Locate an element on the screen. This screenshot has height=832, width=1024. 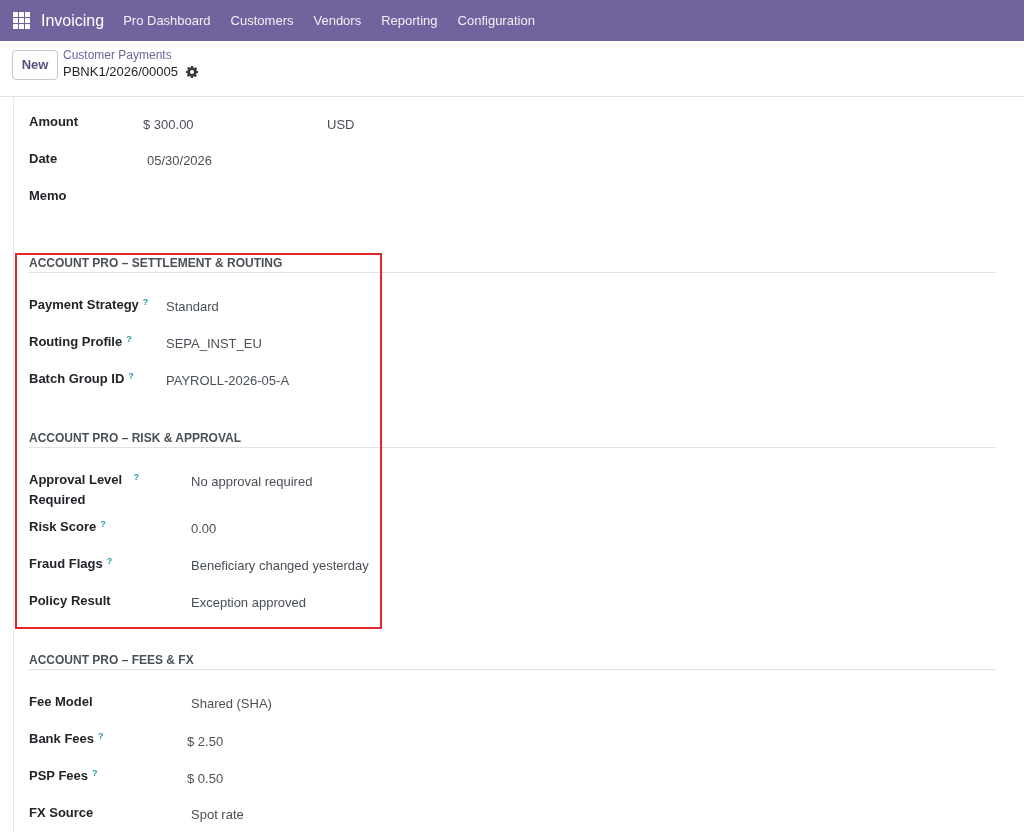
field-label: Bank Fees is located at coordinates (62, 739).